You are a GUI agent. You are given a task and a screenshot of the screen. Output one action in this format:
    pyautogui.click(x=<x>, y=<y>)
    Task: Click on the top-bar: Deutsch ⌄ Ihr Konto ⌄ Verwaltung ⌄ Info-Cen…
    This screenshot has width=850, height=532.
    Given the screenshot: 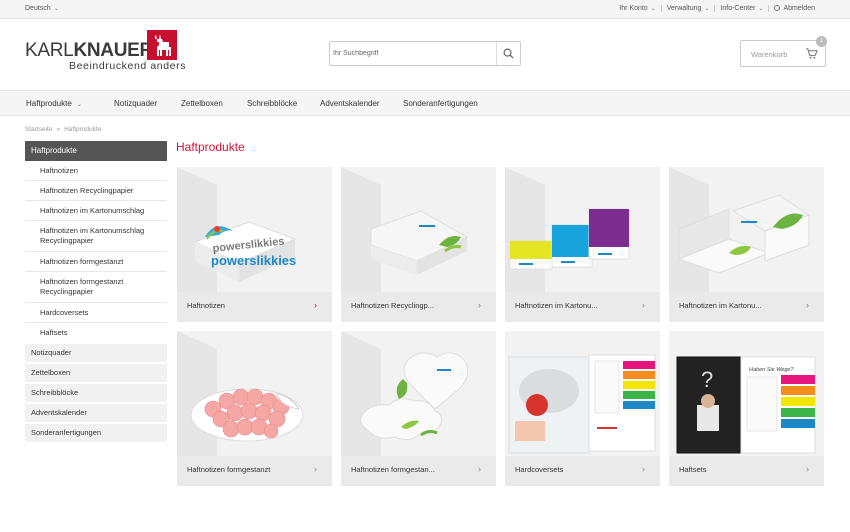 What is the action you would take?
    pyautogui.click(x=425, y=9)
    